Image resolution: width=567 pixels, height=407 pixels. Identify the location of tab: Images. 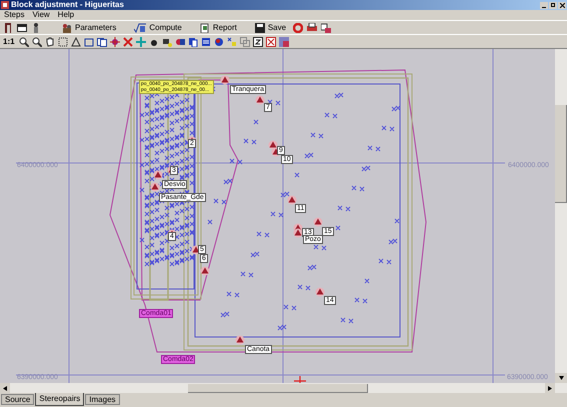
(102, 399).